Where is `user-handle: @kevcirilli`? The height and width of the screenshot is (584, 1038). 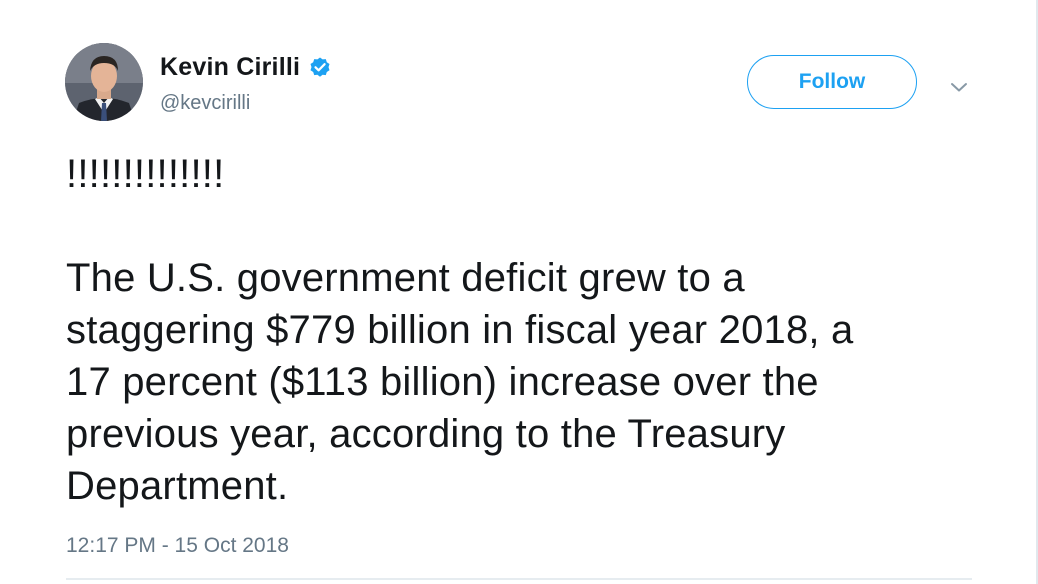 user-handle: @kevcirilli is located at coordinates (205, 103).